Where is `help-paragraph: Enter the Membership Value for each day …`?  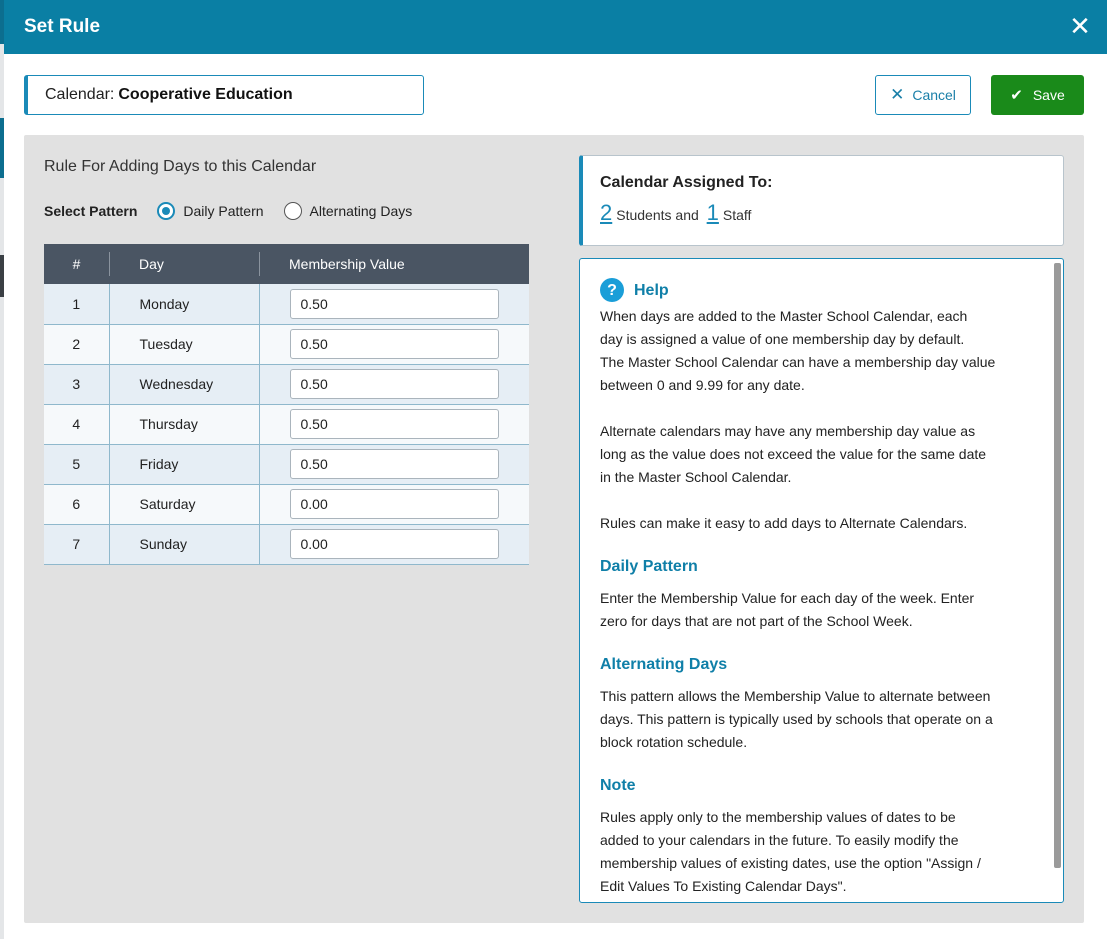
help-paragraph: Enter the Membership Value for each day … is located at coordinates (787, 609).